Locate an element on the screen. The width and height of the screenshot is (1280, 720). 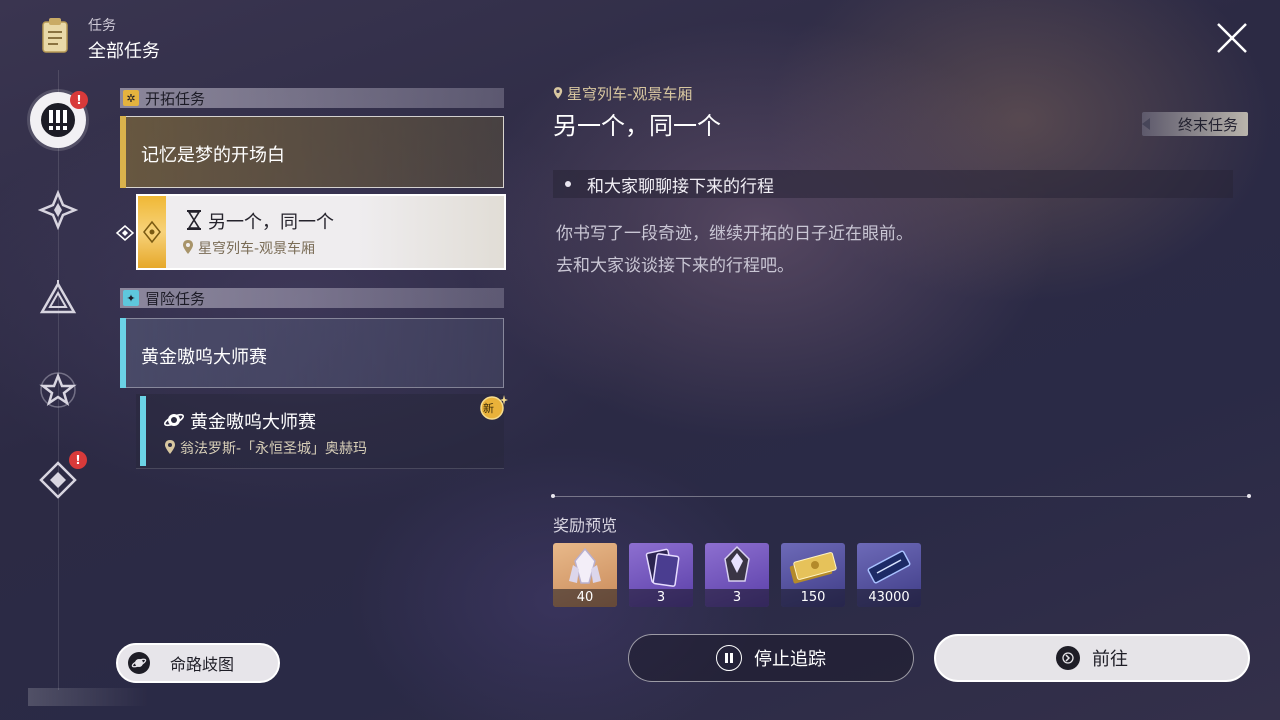
quest-description: 你书写了一段奇迹，继续开拓的日子近在眼前。 去和大家谈谈接下来的行程吧。 is located at coordinates (896, 250).